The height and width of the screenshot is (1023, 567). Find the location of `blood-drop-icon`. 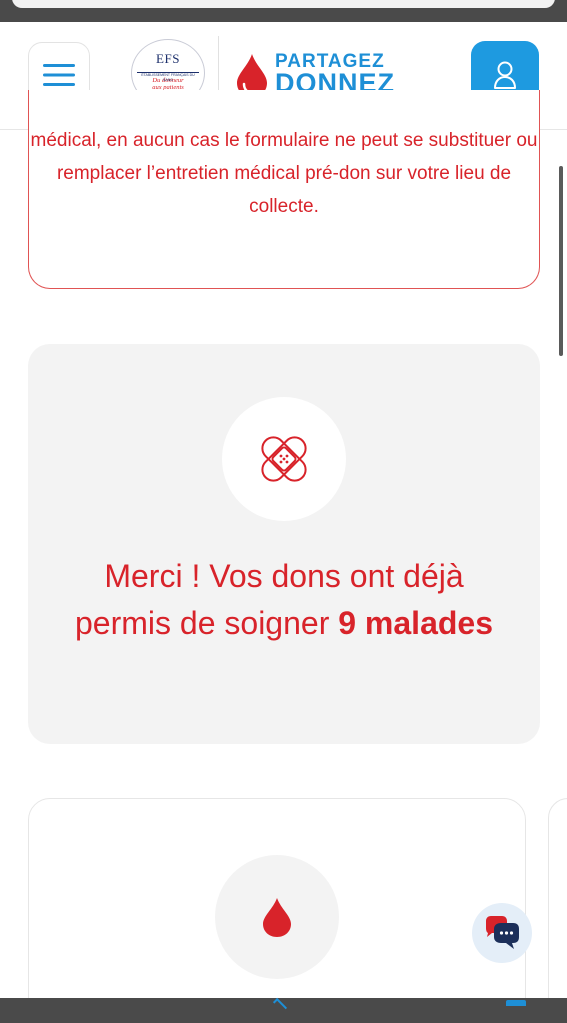

blood-drop-icon is located at coordinates (277, 917).